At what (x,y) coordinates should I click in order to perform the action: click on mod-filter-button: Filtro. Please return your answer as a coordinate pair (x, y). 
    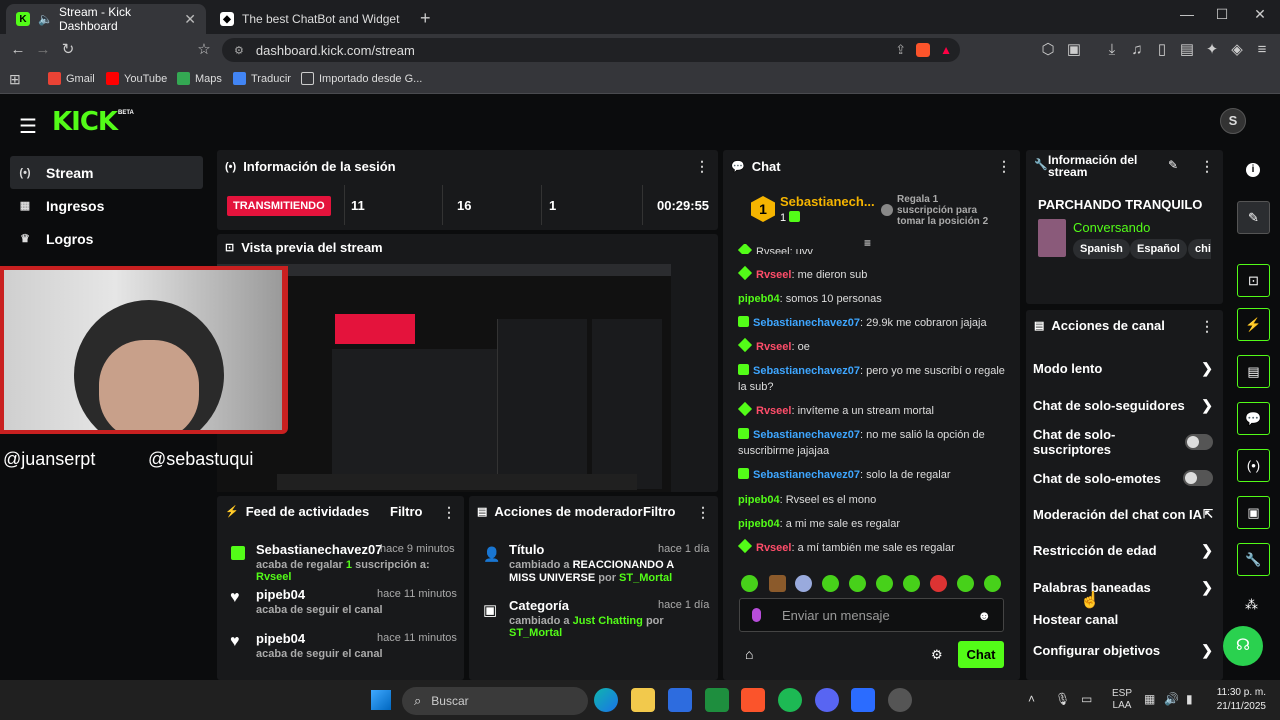
    Looking at the image, I should click on (659, 511).